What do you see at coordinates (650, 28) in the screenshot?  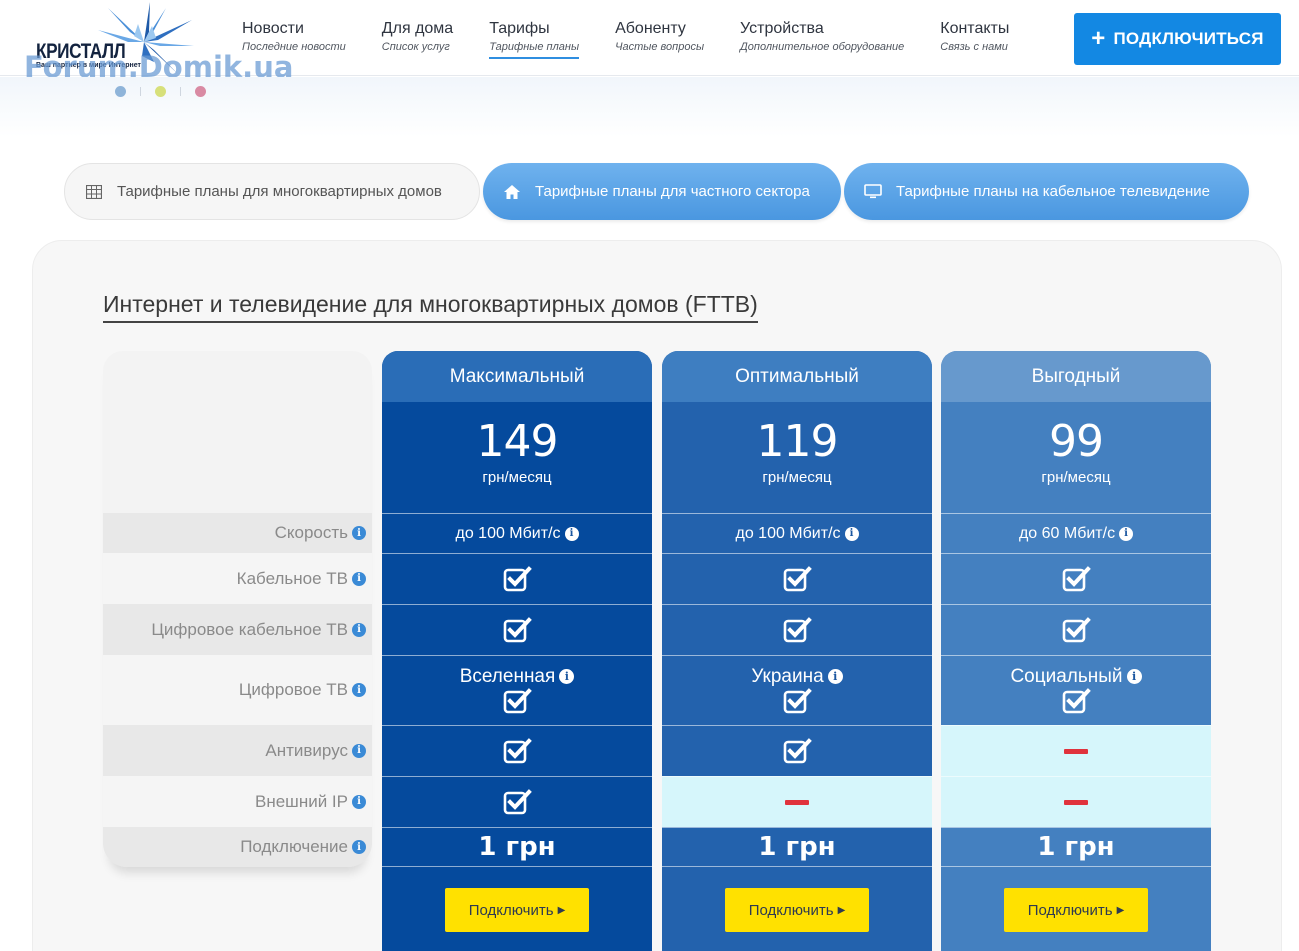 I see `nav-title: Абоненту` at bounding box center [650, 28].